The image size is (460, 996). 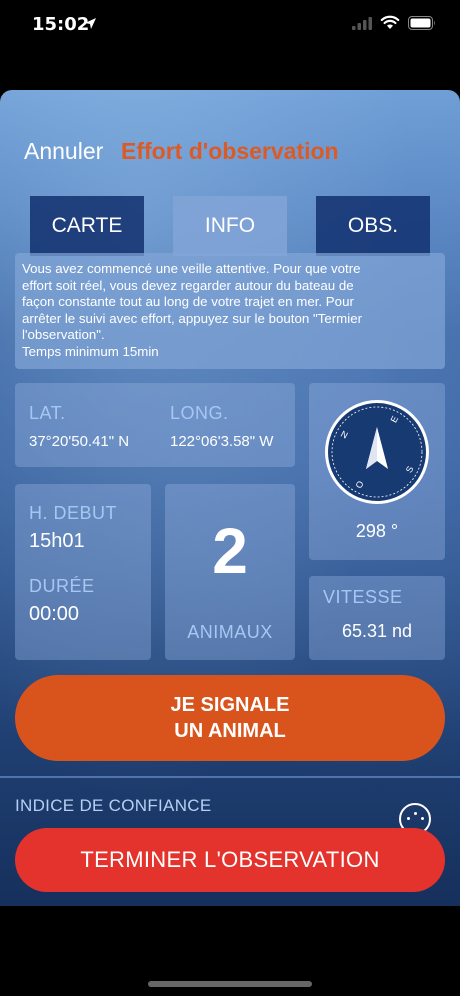 I want to click on tab-obs-label: OBS., so click(x=373, y=225).